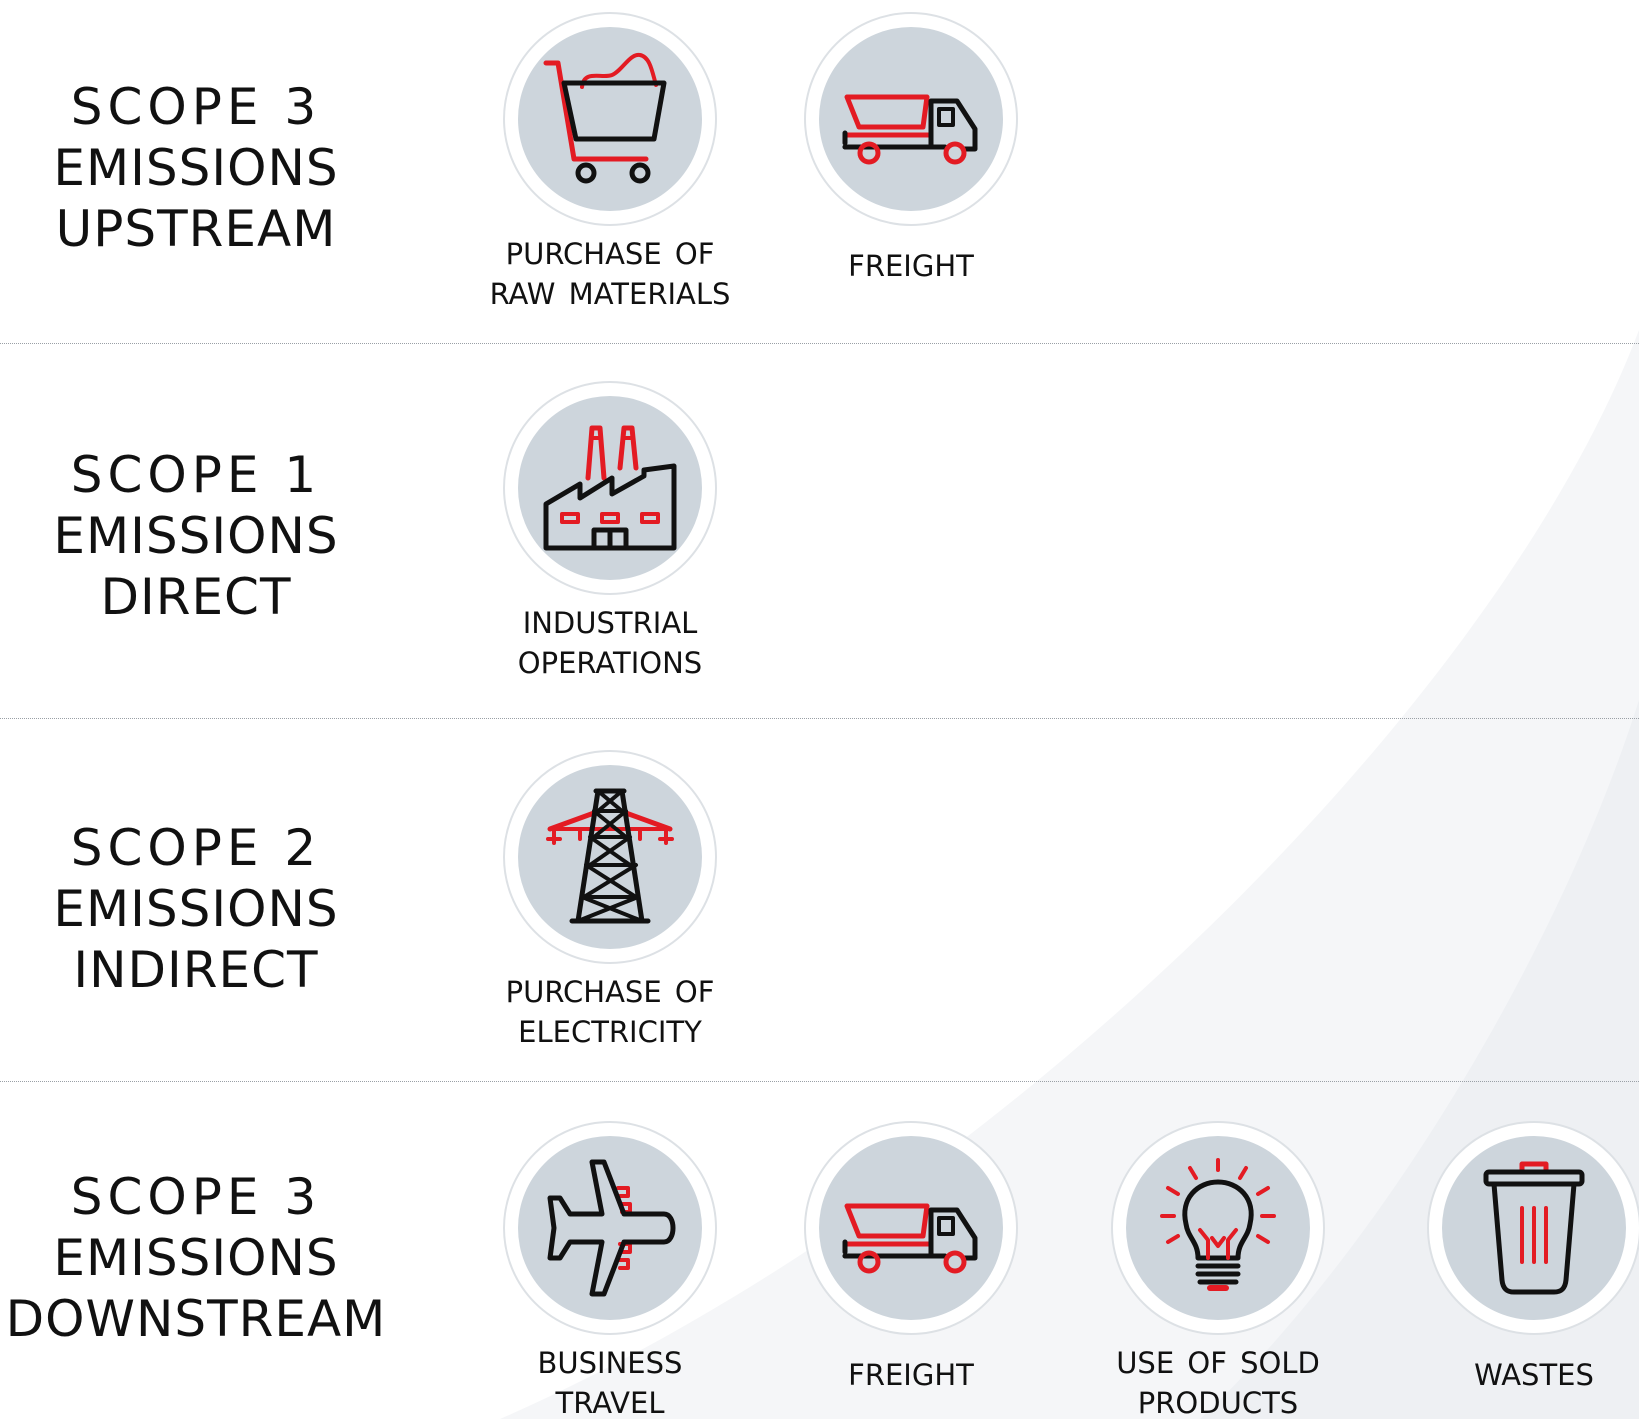 The image size is (1639, 1423). I want to click on scope-1-direct-title: SCOPE 1 EMISSIONS DIRECT, so click(196, 536).